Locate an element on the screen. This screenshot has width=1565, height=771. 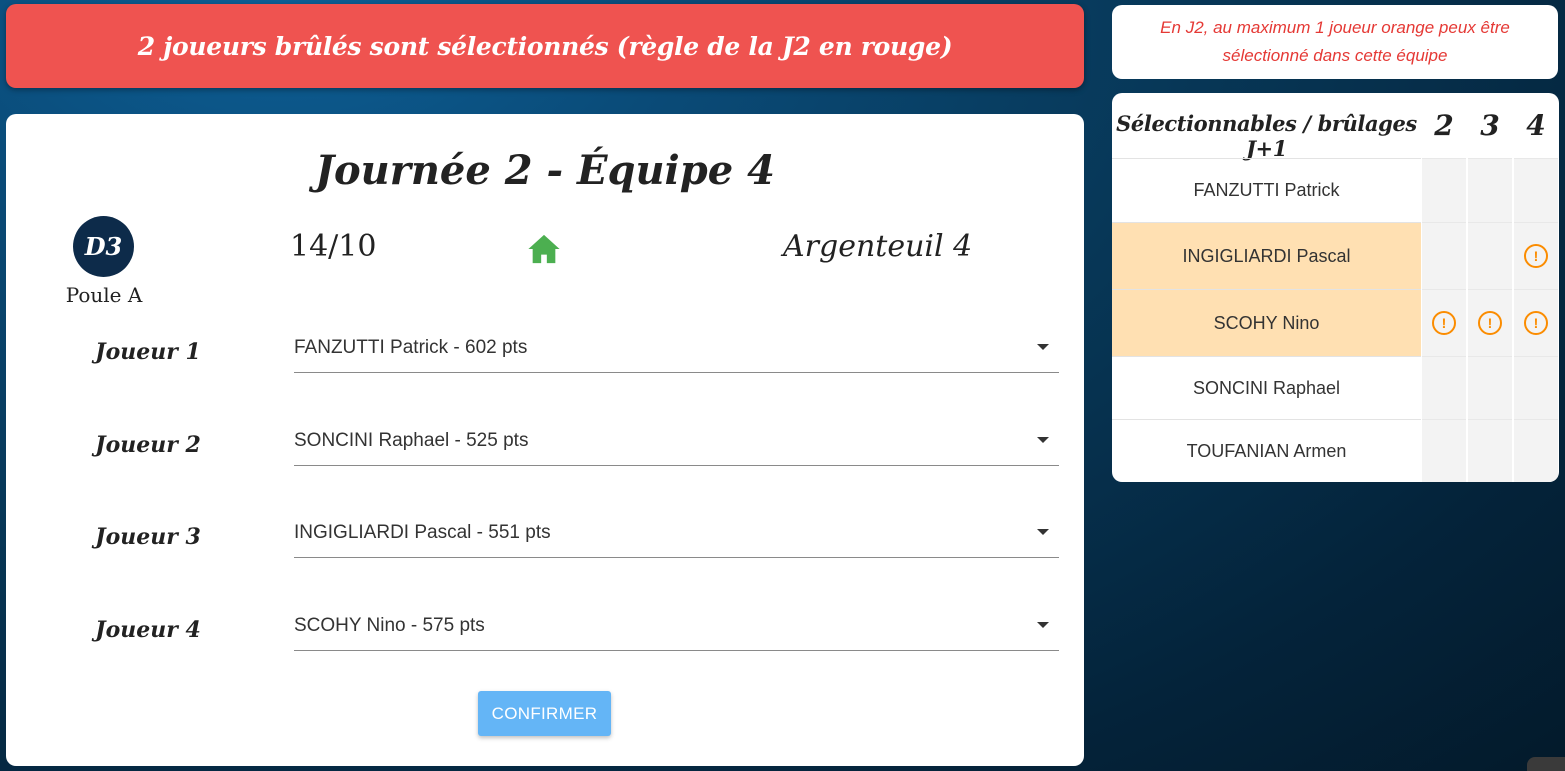
table-row: FANZUTTI Patrick is located at coordinates (1335, 190).